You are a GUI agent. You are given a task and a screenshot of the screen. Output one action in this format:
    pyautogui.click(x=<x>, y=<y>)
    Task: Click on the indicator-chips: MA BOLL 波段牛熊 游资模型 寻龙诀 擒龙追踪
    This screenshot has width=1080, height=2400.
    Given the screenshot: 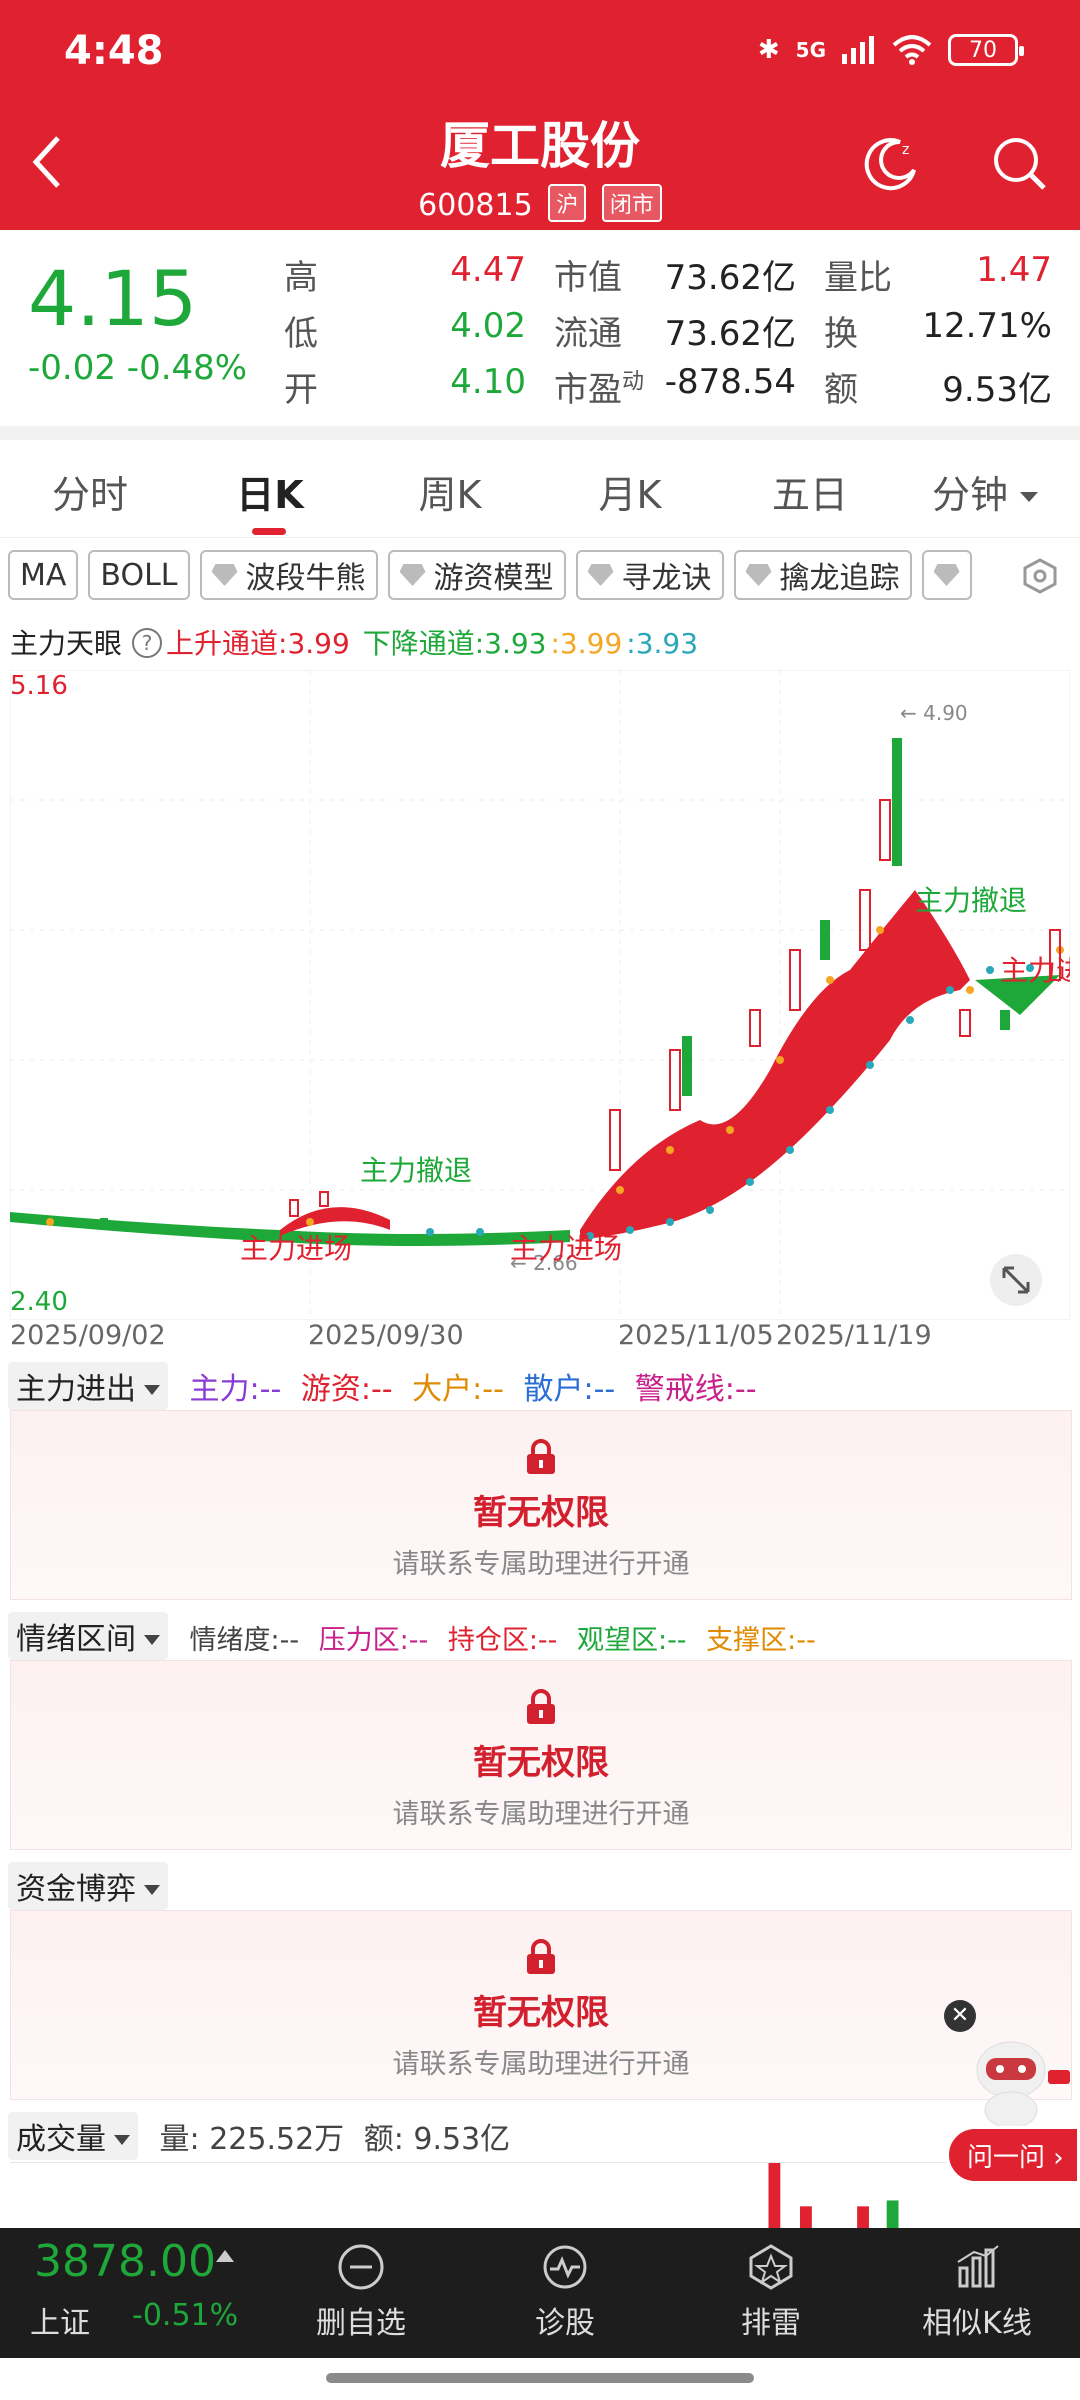 What is the action you would take?
    pyautogui.click(x=508, y=575)
    